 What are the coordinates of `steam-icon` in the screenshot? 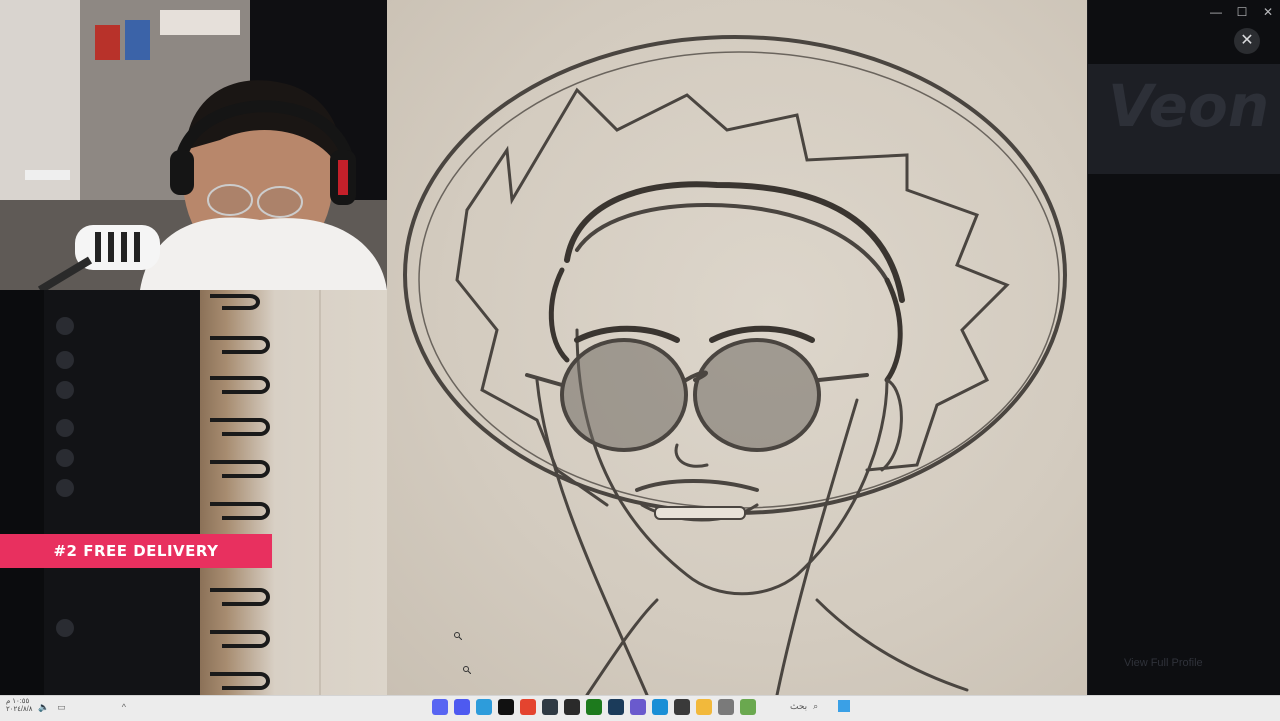 It's located at (616, 707).